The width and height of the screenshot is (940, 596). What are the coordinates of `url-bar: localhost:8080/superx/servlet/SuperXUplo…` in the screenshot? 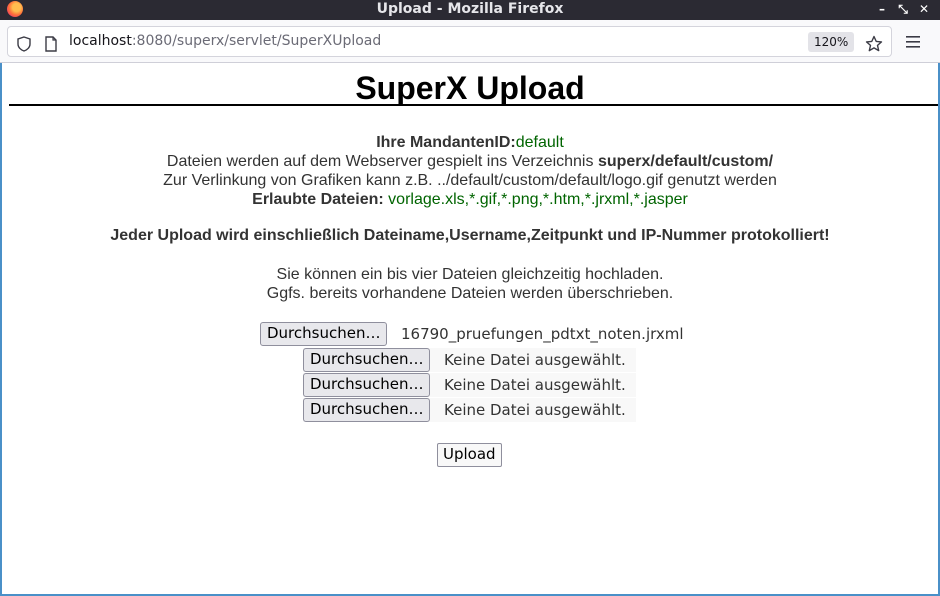 It's located at (449, 41).